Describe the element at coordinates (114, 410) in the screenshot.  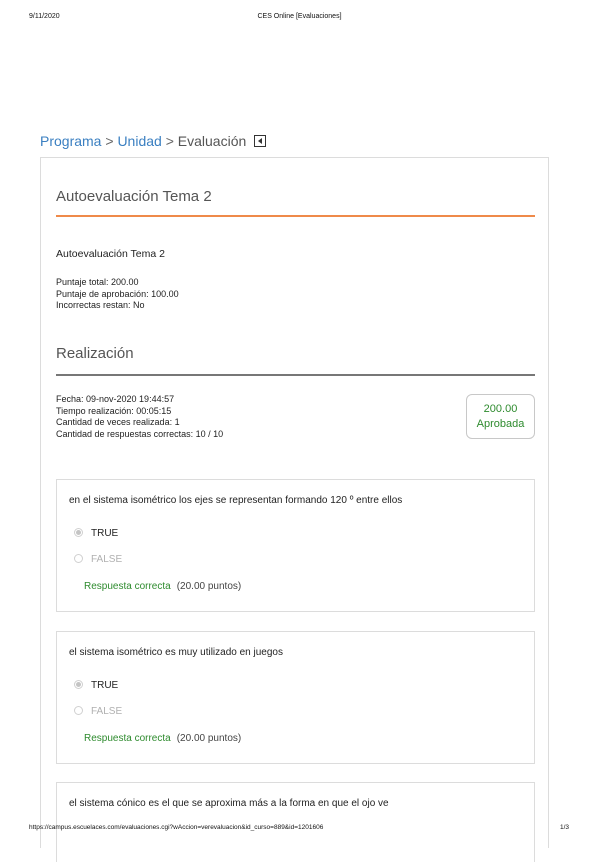
I see `attempt-duration: Tiempo realización: 00:05:15` at that location.